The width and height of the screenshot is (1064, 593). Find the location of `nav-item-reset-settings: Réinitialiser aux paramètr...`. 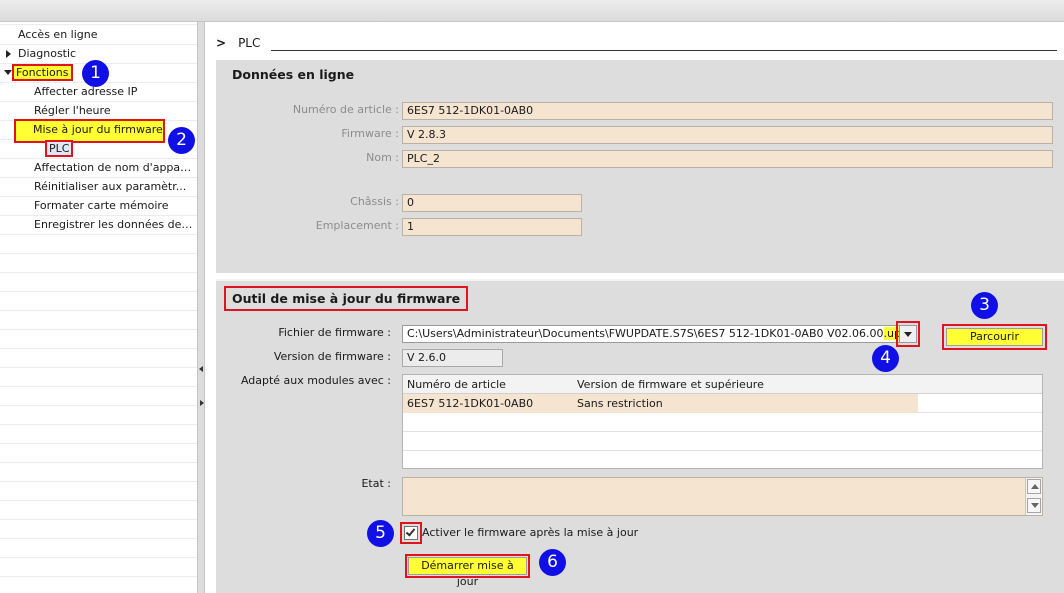

nav-item-reset-settings: Réinitialiser aux paramètr... is located at coordinates (114, 187).